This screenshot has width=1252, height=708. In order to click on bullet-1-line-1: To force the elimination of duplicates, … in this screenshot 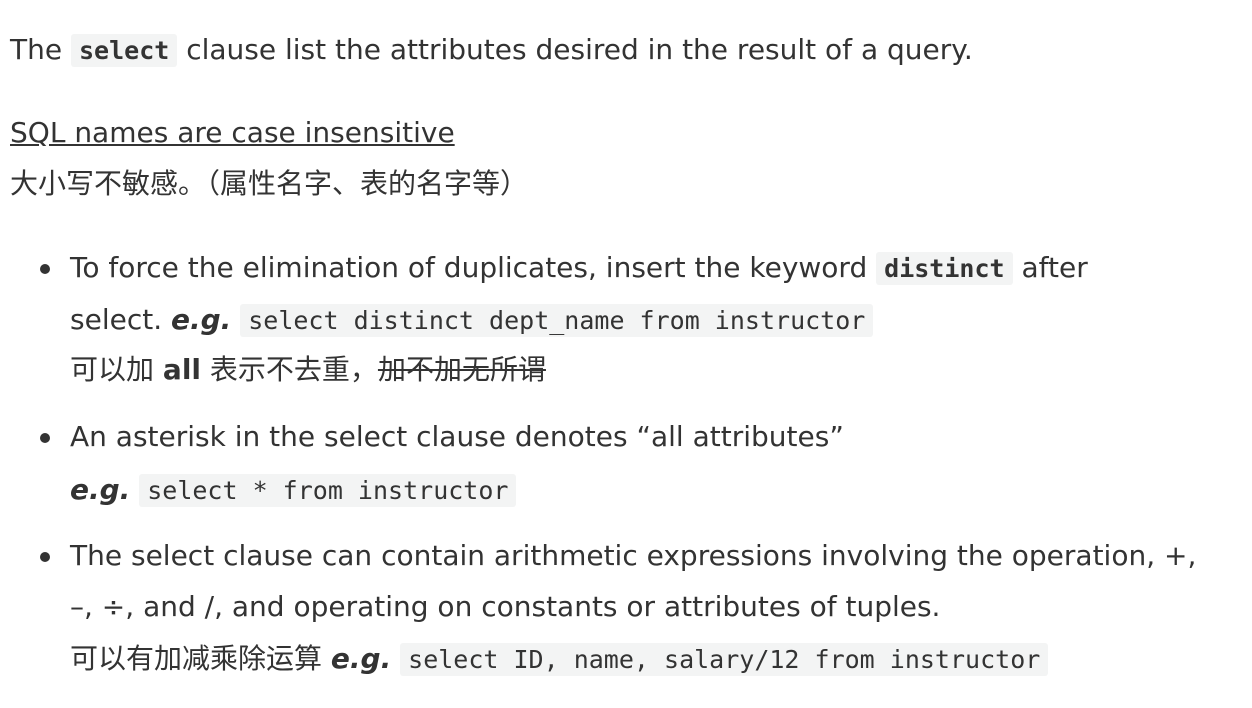, I will do `click(579, 268)`.